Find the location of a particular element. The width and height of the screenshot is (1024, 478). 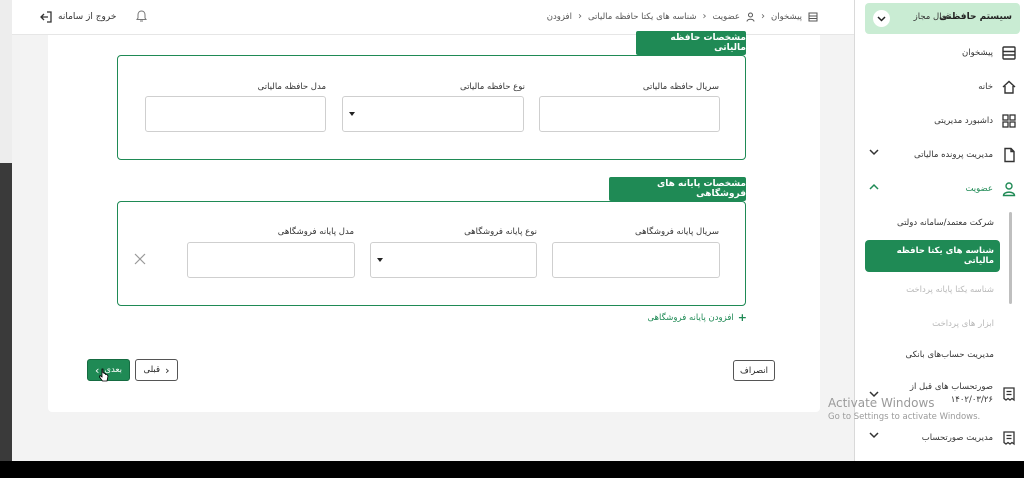

cancel-button: انصراف is located at coordinates (754, 370).